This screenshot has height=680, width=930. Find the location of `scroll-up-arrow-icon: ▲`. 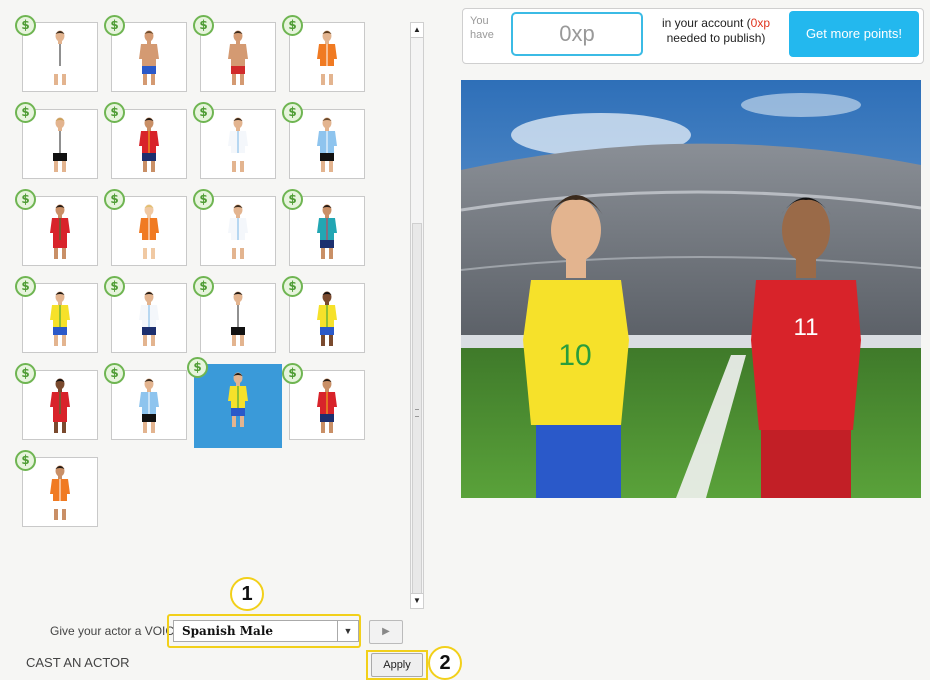

scroll-up-arrow-icon: ▲ is located at coordinates (417, 30).